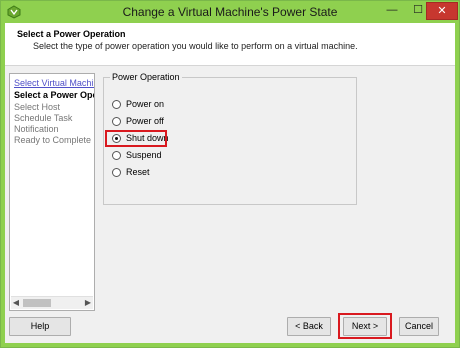 This screenshot has height=348, width=460. I want to click on page-title: Select a Power Operation, so click(71, 34).